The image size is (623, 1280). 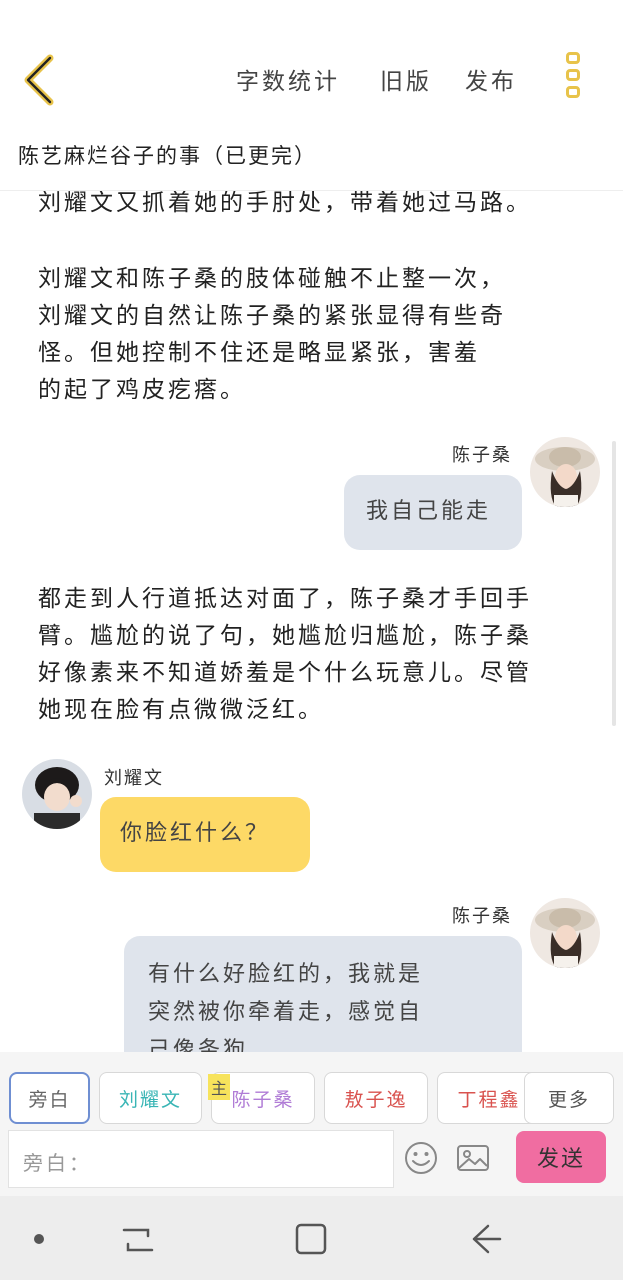 I want to click on speaker-name: 刘耀文, so click(x=134, y=778).